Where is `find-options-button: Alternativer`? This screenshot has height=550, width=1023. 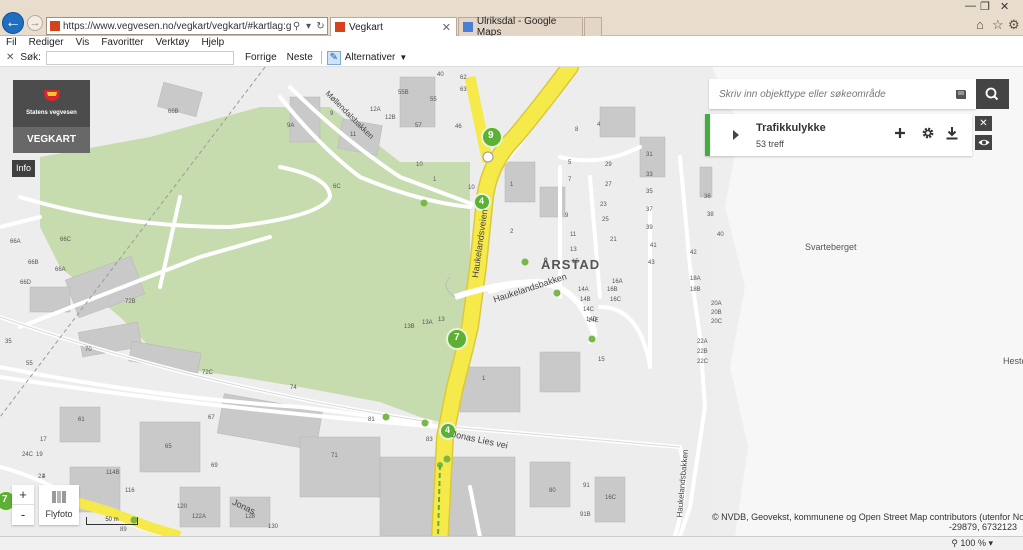 find-options-button: Alternativer is located at coordinates (370, 57).